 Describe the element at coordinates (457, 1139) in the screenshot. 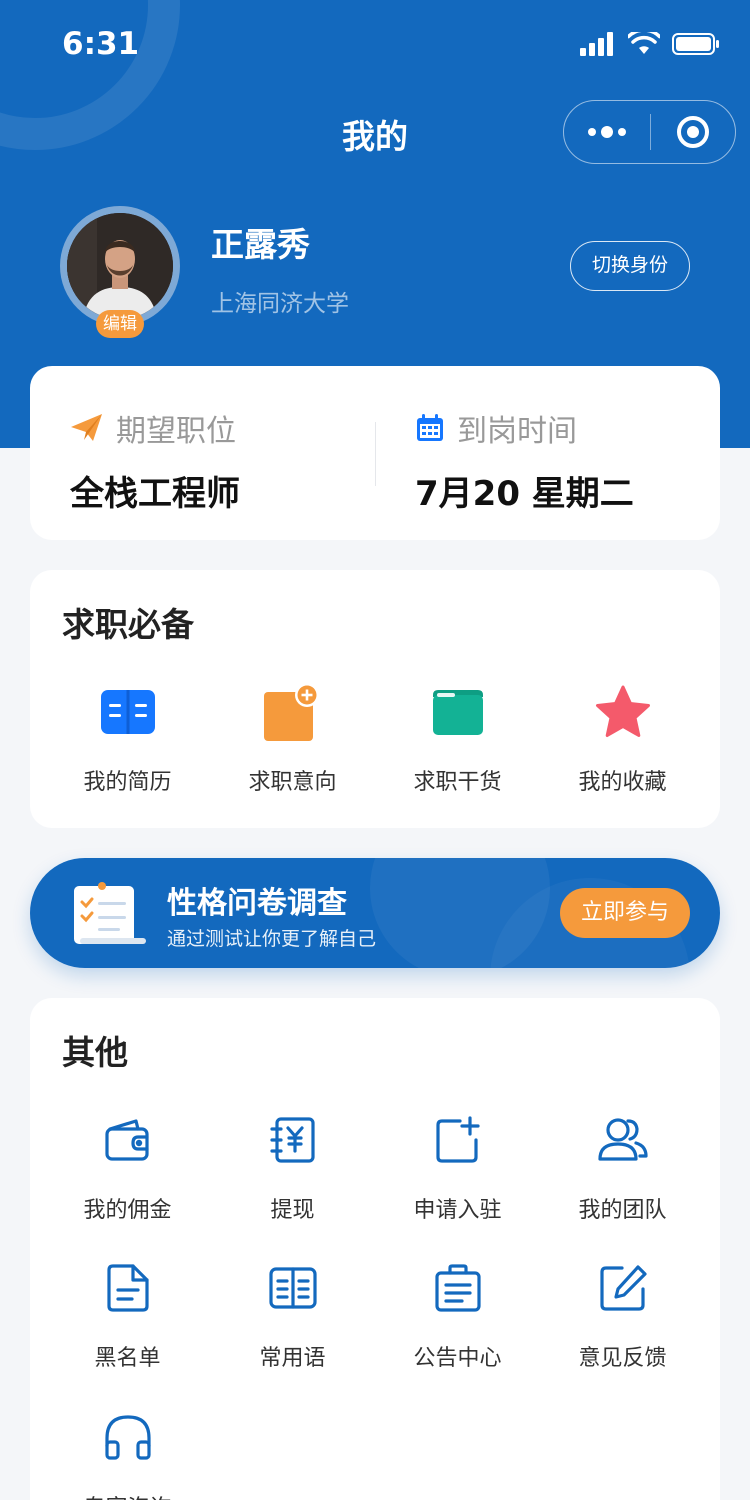

I see `apply-icon` at that location.